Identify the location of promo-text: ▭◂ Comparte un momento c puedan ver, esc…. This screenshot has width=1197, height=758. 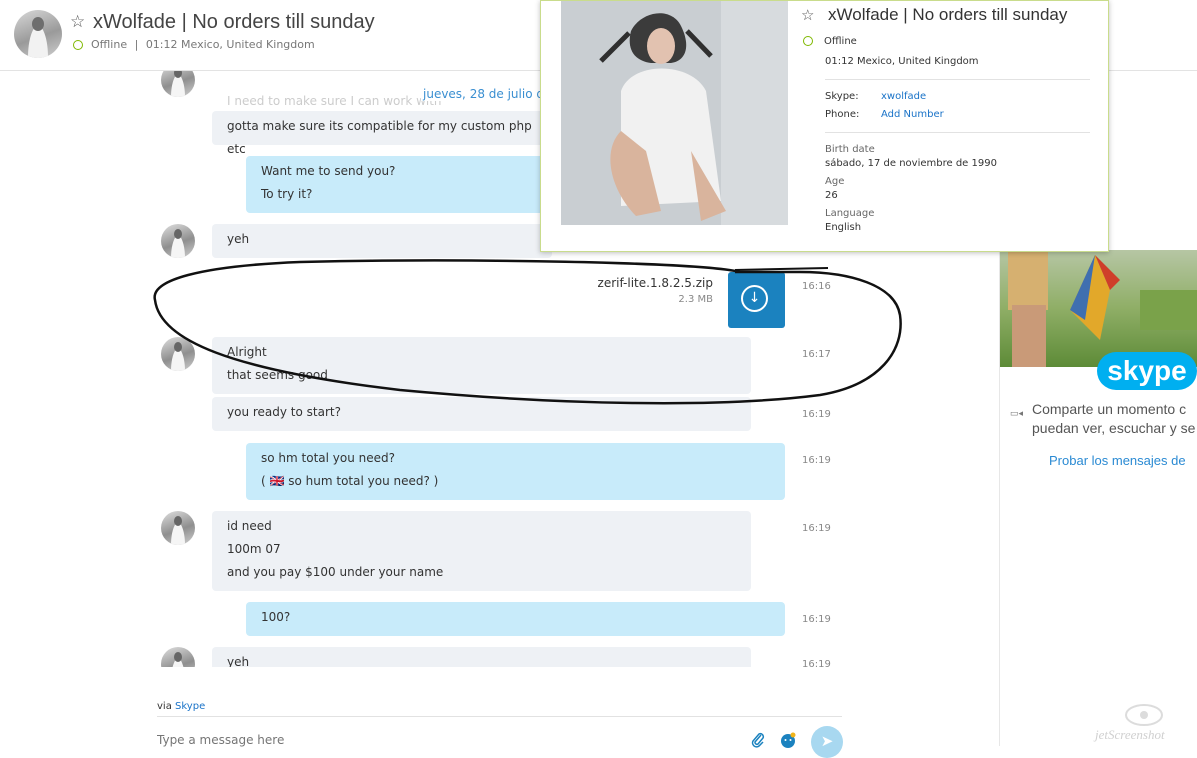
(1103, 418).